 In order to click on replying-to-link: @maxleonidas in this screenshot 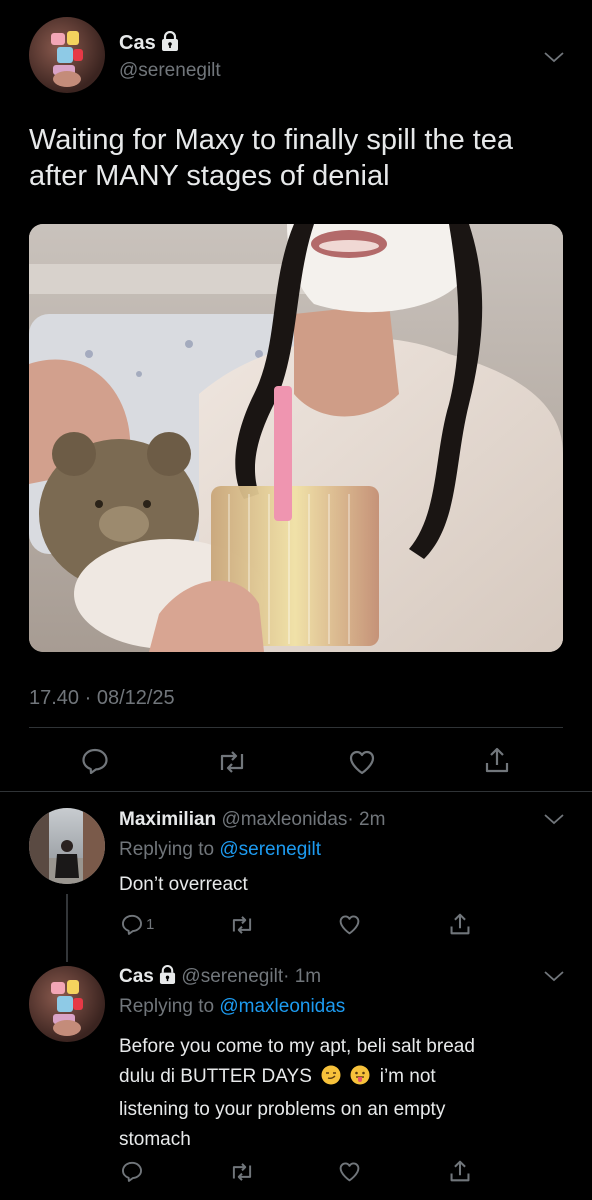, I will do `click(282, 1006)`.